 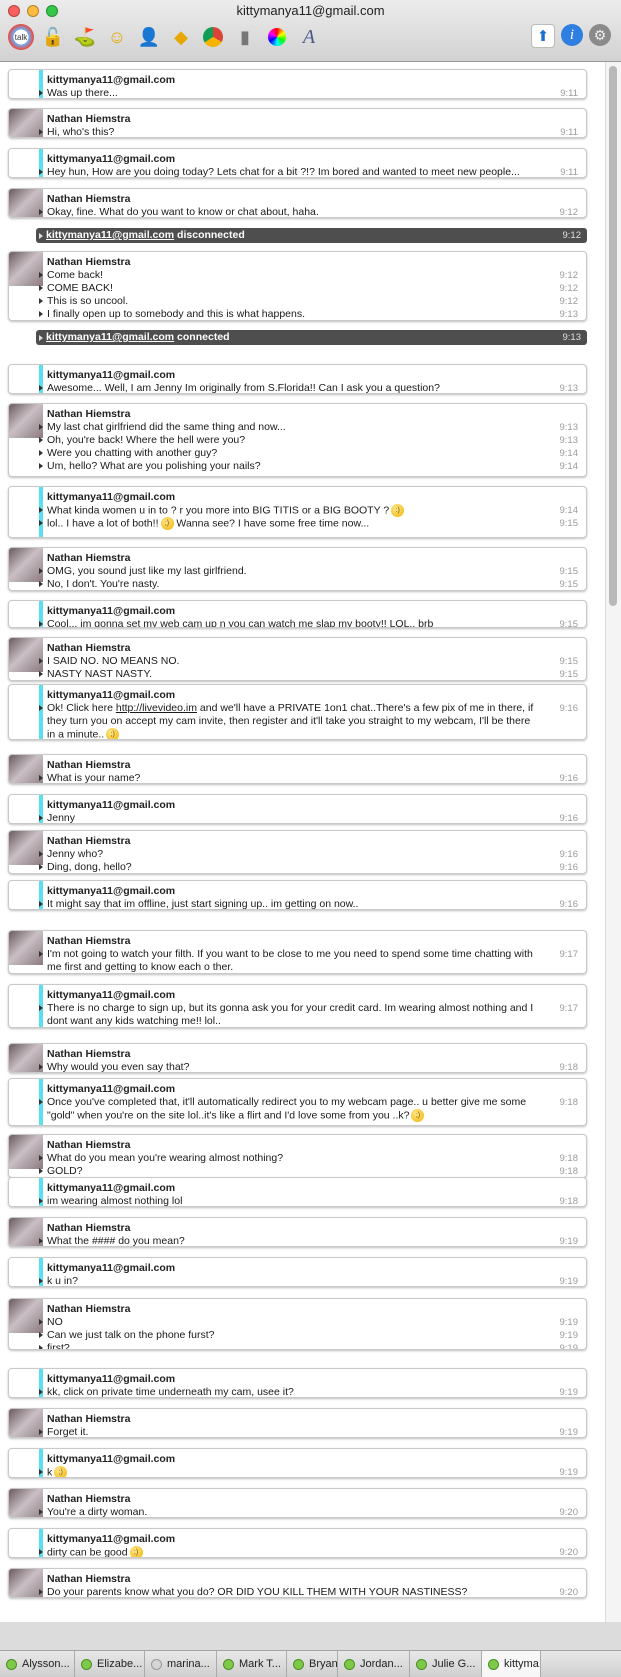 What do you see at coordinates (308, 1281) in the screenshot?
I see `message-line: k u in? 9:19` at bounding box center [308, 1281].